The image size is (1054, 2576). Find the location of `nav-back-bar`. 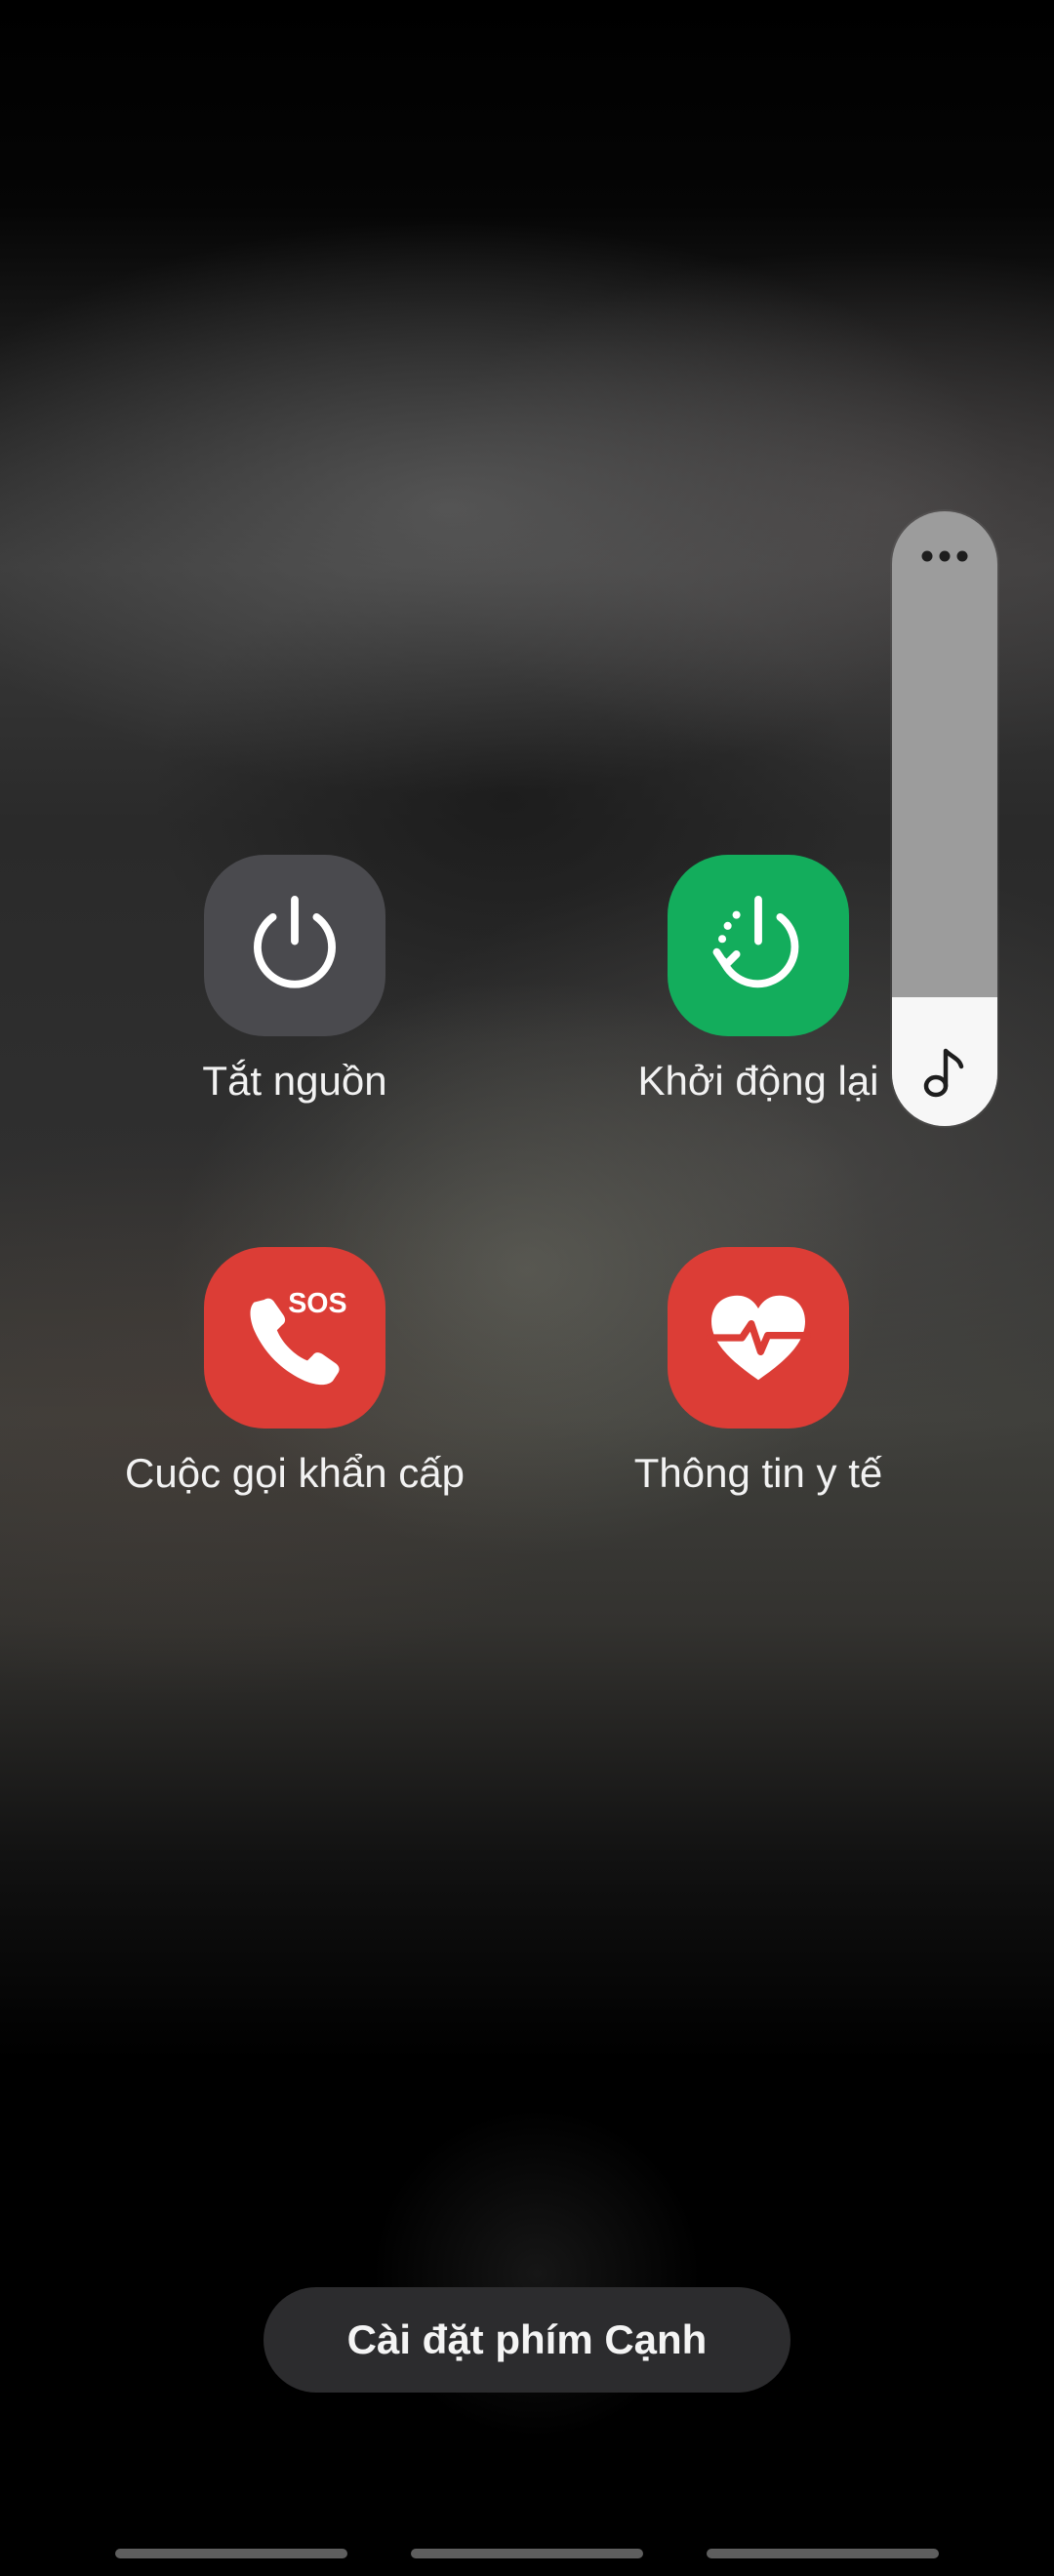

nav-back-bar is located at coordinates (823, 2553).